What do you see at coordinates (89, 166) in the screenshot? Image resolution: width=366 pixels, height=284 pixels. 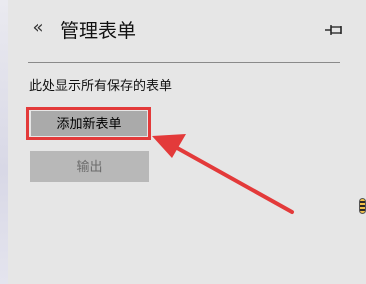 I see `export-button: 输出` at bounding box center [89, 166].